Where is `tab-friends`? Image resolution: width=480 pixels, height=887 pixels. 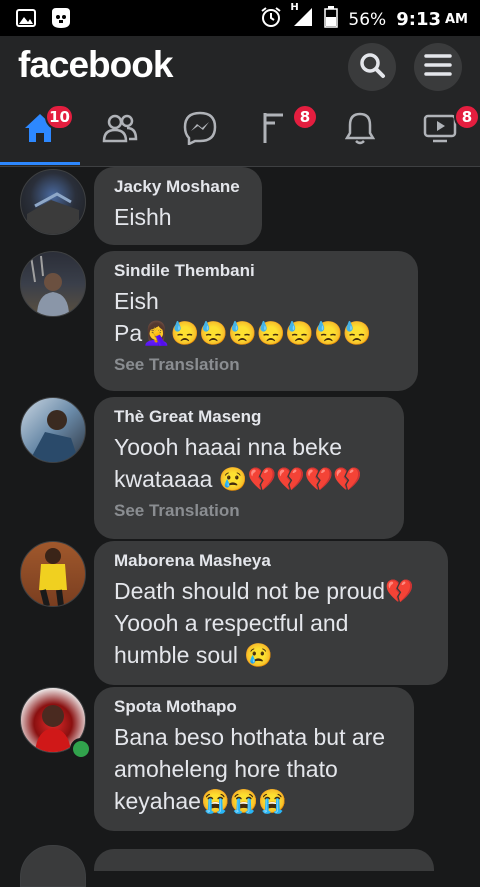 tab-friends is located at coordinates (120, 130).